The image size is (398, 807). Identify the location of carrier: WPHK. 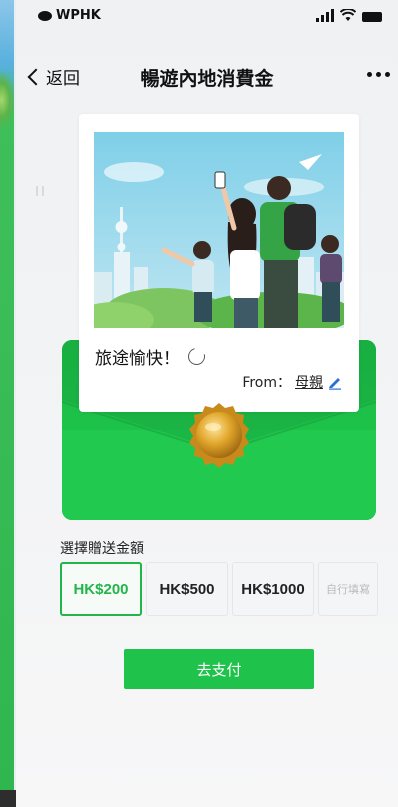
(69, 15).